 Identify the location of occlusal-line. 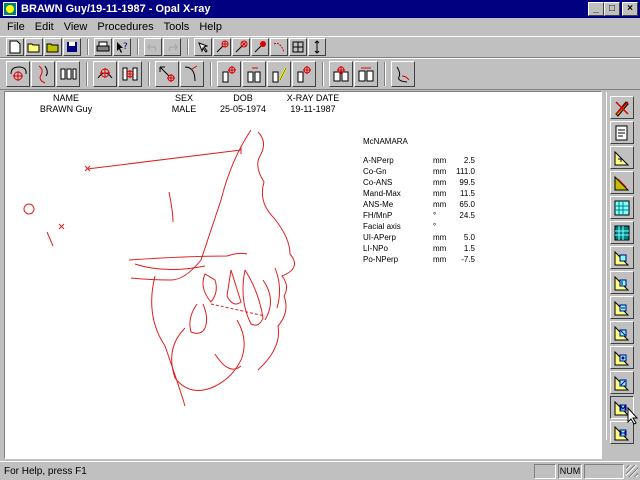
(238, 310).